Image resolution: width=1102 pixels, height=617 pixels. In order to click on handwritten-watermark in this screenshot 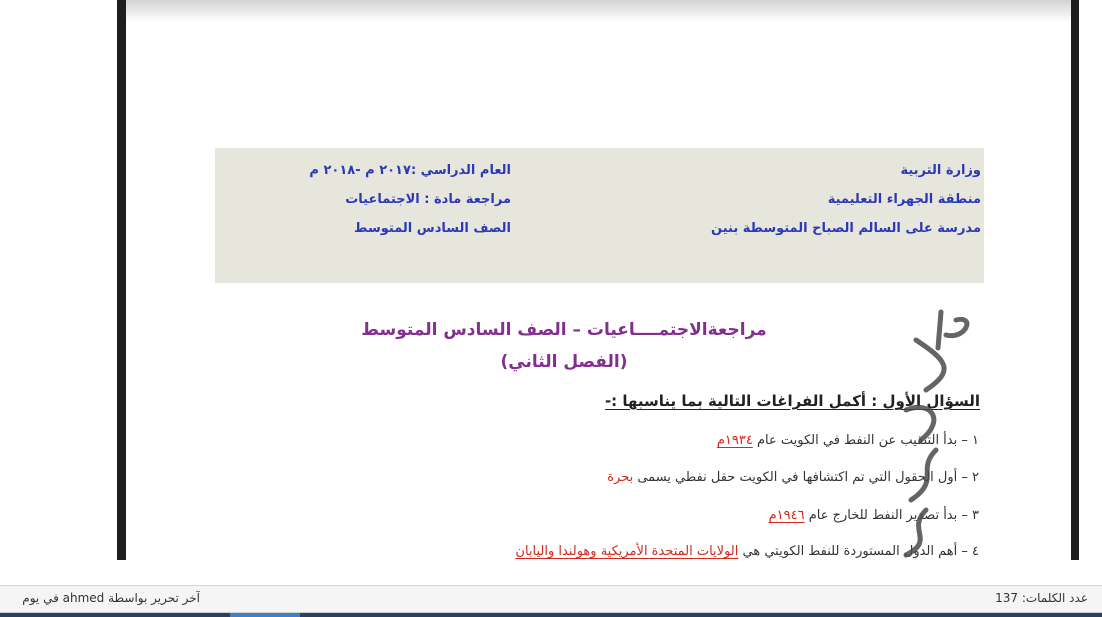, I will do `click(936, 433)`.